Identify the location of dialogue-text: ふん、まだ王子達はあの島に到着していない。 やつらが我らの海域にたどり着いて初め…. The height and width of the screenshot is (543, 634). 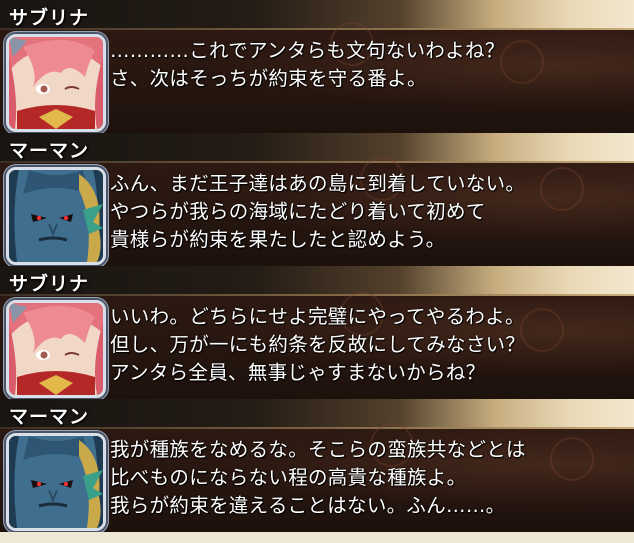
(367, 212).